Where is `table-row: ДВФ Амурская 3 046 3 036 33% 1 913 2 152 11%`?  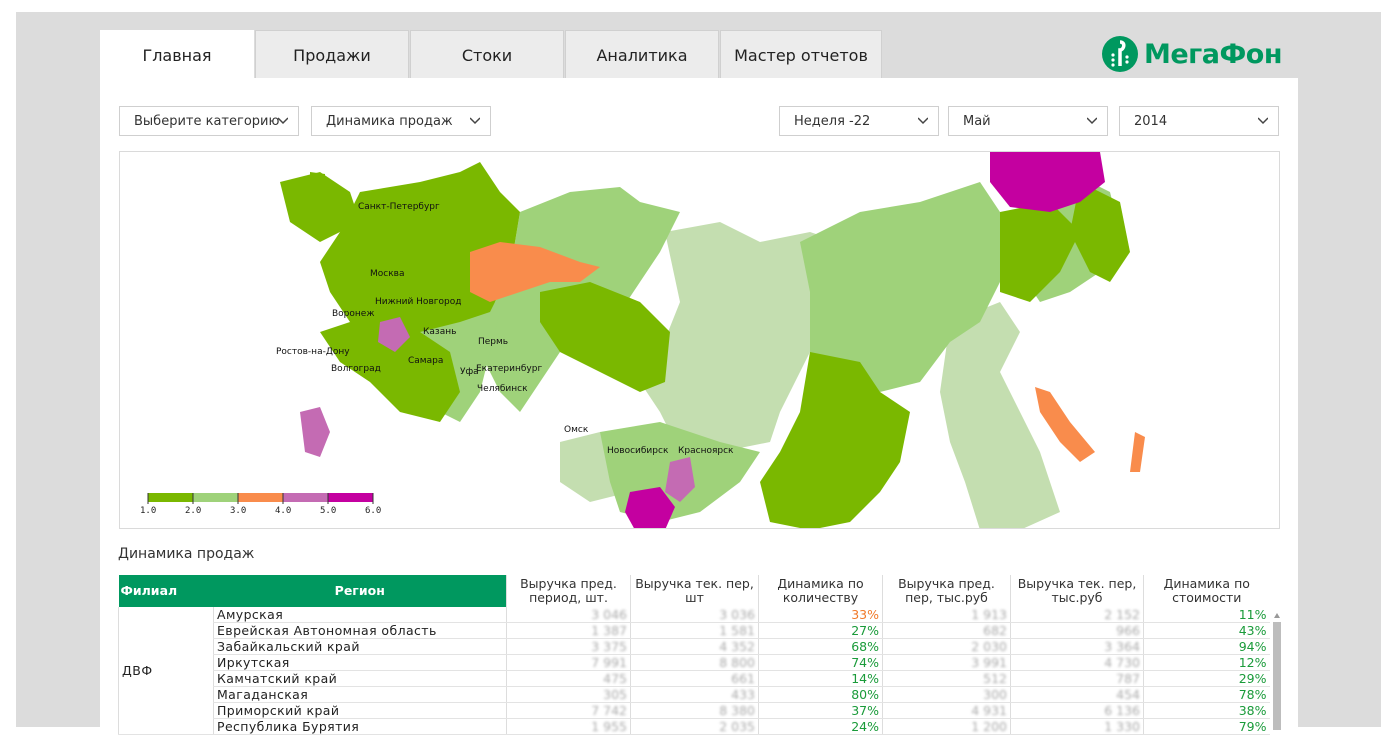
table-row: ДВФ Амурская 3 046 3 036 33% 1 913 2 152 11% is located at coordinates (694, 671).